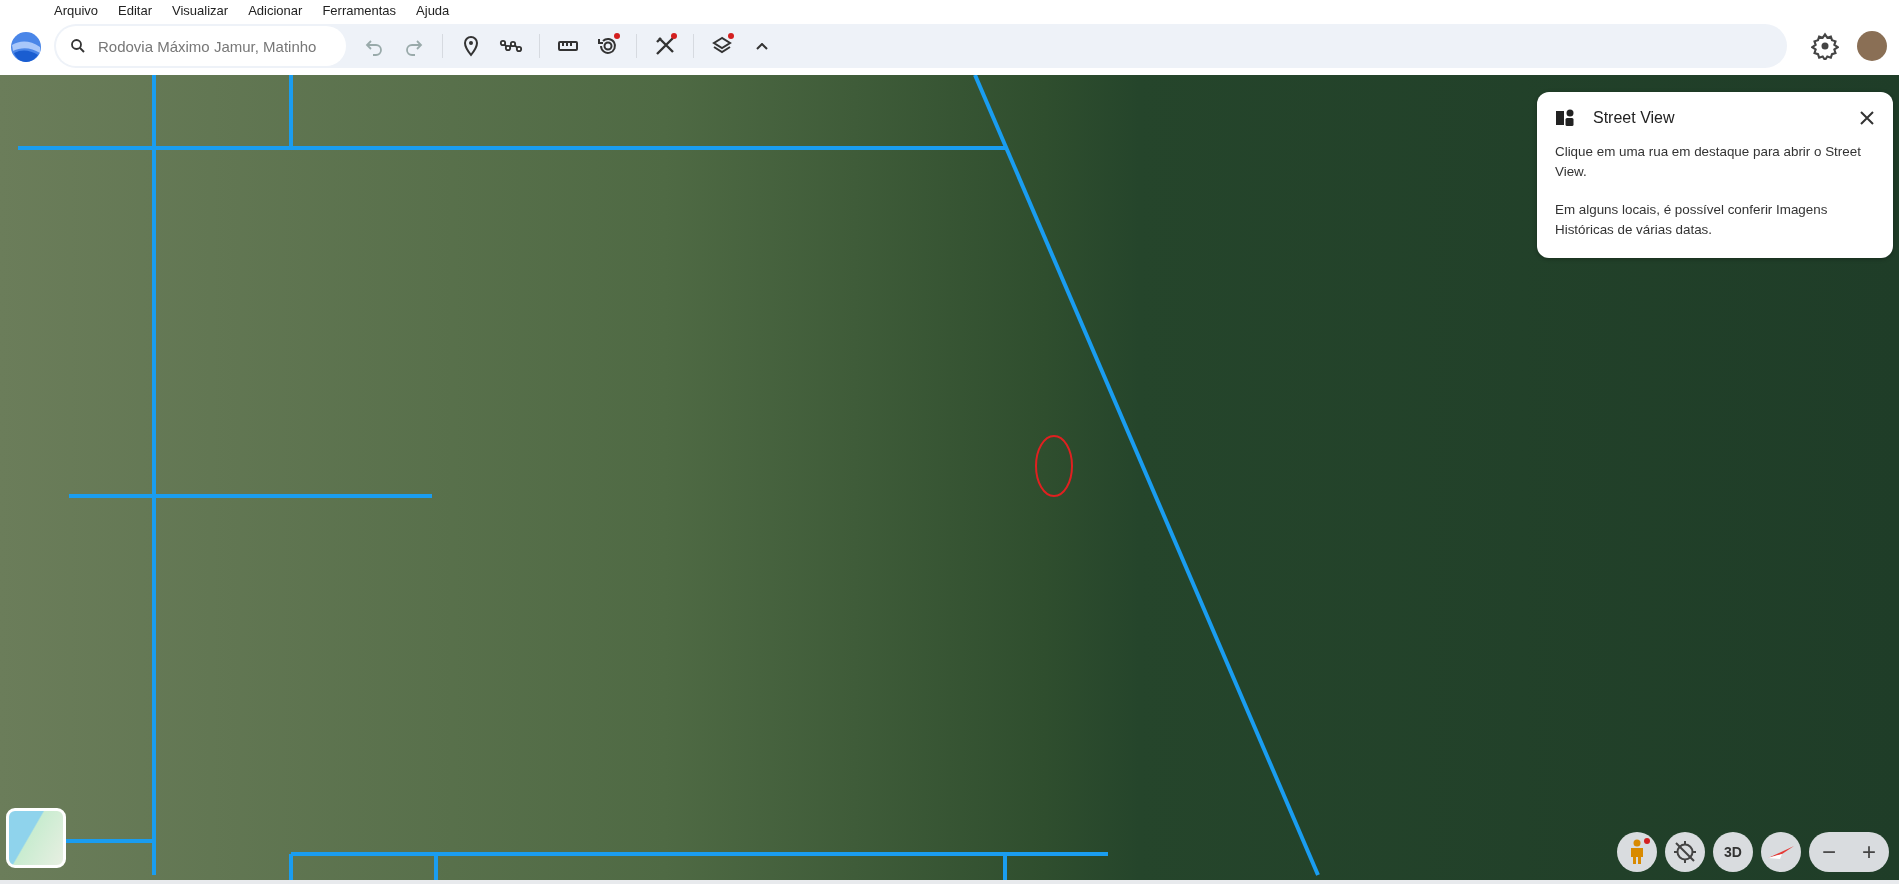  What do you see at coordinates (1637, 852) in the screenshot?
I see `pegman-icon` at bounding box center [1637, 852].